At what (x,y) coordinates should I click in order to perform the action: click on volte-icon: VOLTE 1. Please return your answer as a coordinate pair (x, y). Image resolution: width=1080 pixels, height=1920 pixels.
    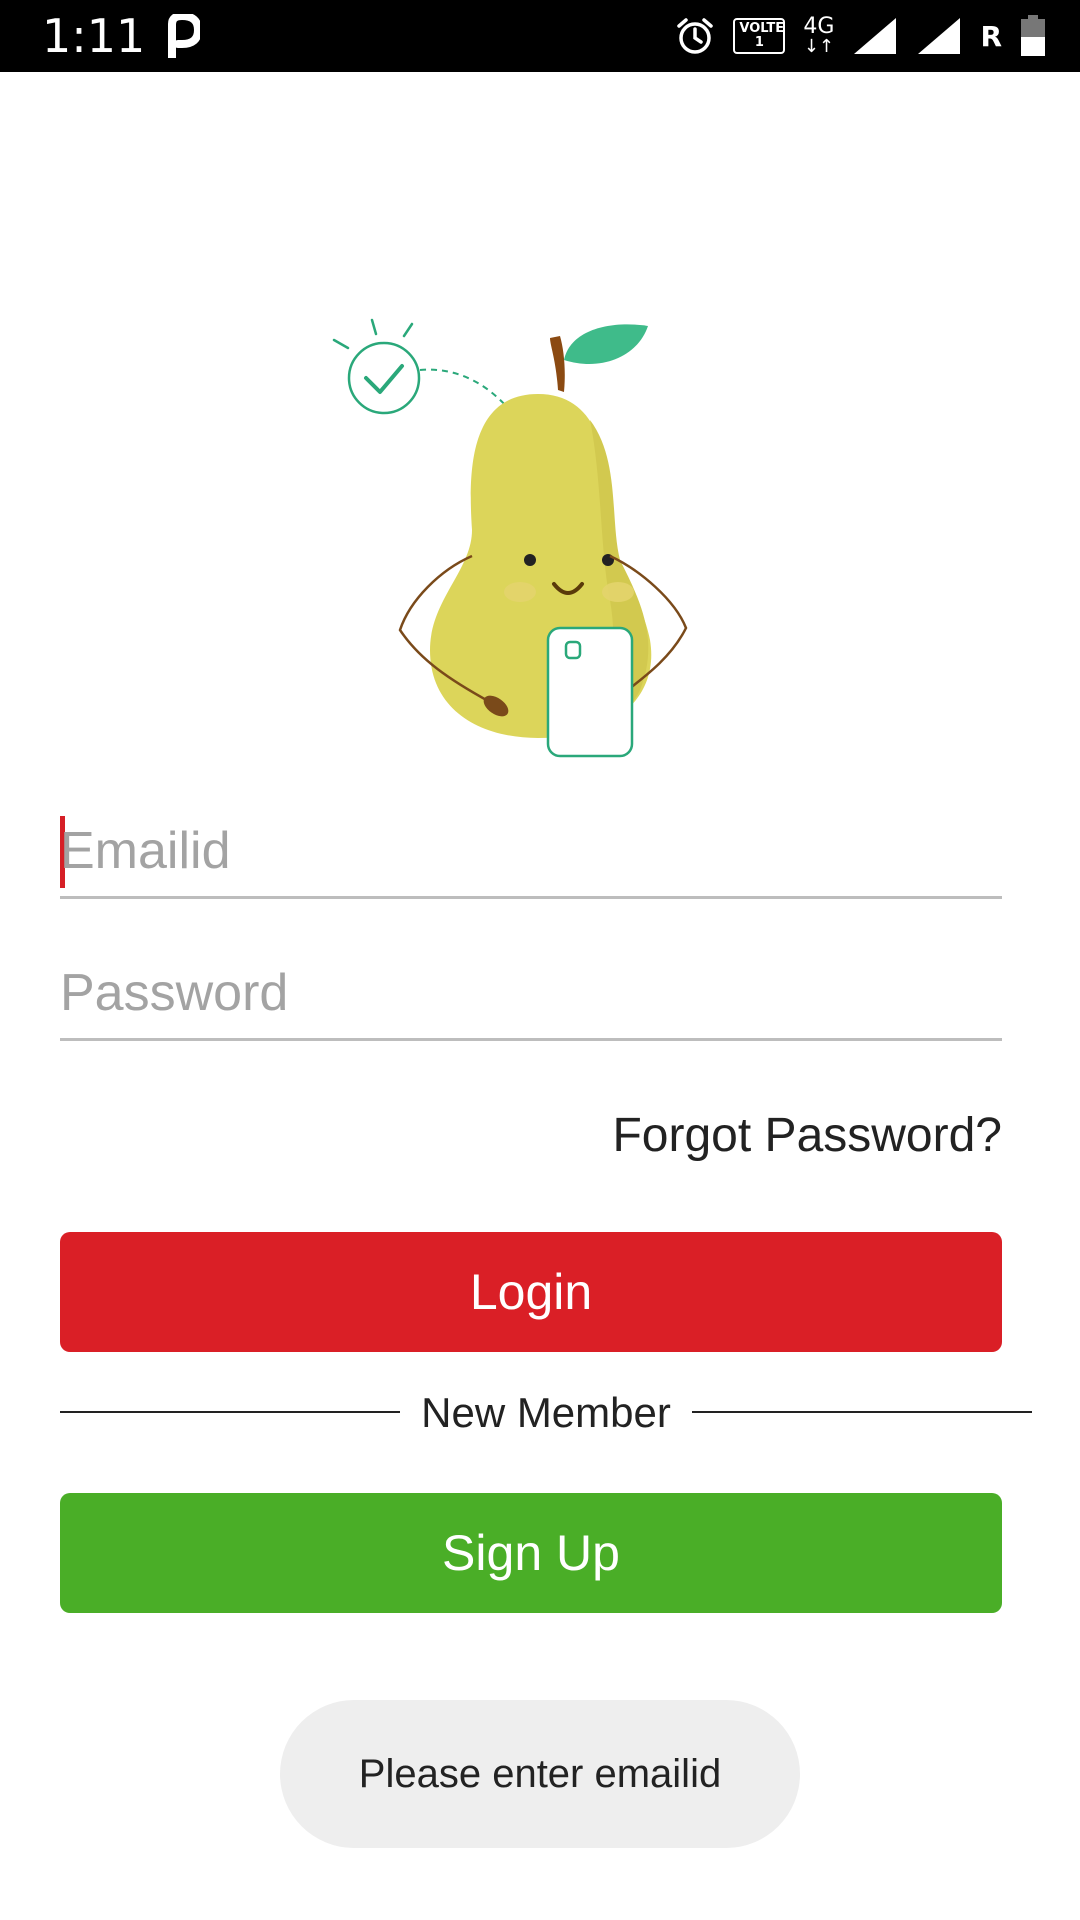
    Looking at the image, I should click on (759, 36).